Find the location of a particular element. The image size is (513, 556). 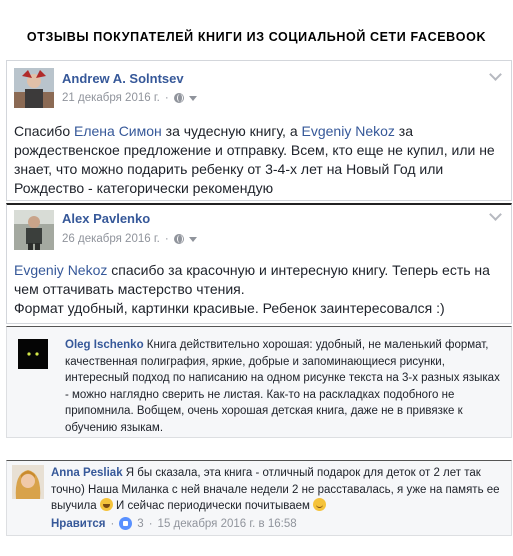

post-meta: 21 декабря 2016 г. · is located at coordinates (129, 98).